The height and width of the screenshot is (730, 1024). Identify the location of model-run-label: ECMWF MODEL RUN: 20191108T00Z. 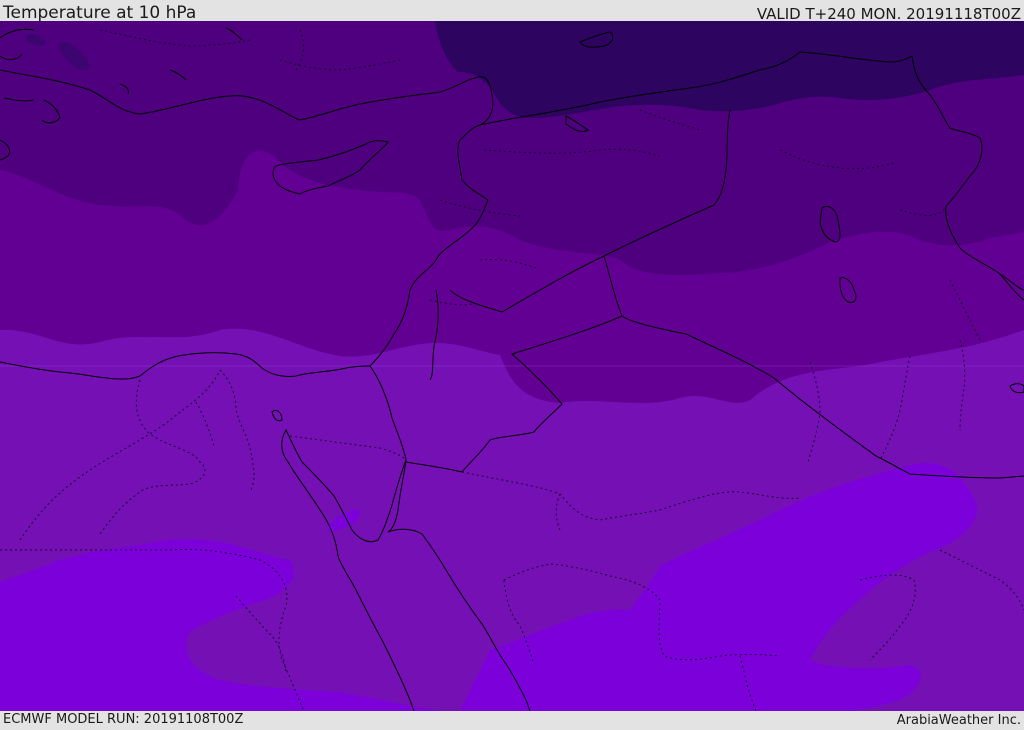
(123, 719).